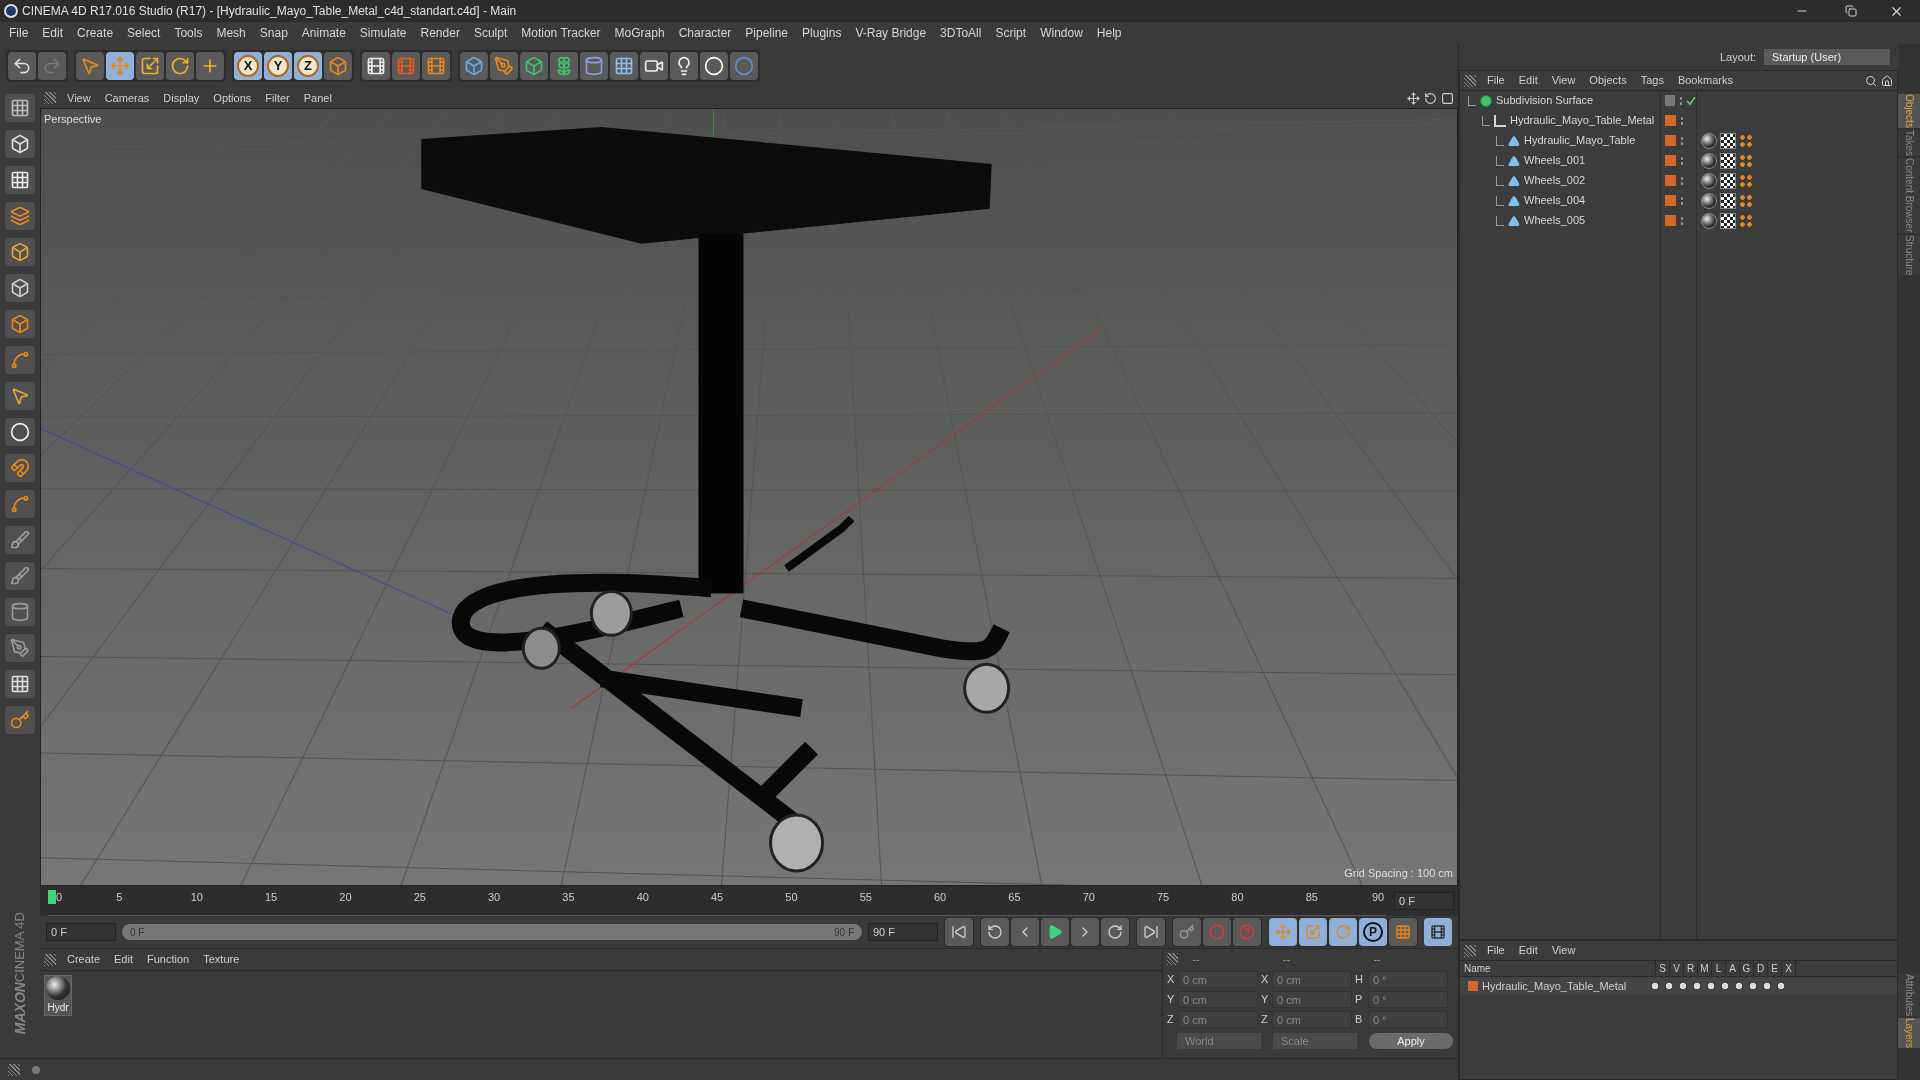 This screenshot has width=1920, height=1080. I want to click on column-header: G, so click(1747, 968).